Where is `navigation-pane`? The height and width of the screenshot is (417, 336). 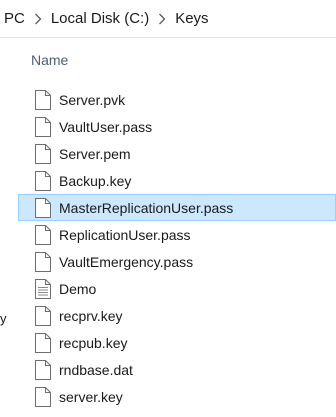 navigation-pane is located at coordinates (3, 227).